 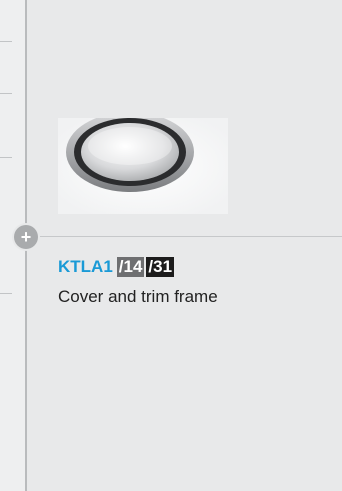 I want to click on variant-badge-31: /31, so click(x=160, y=267).